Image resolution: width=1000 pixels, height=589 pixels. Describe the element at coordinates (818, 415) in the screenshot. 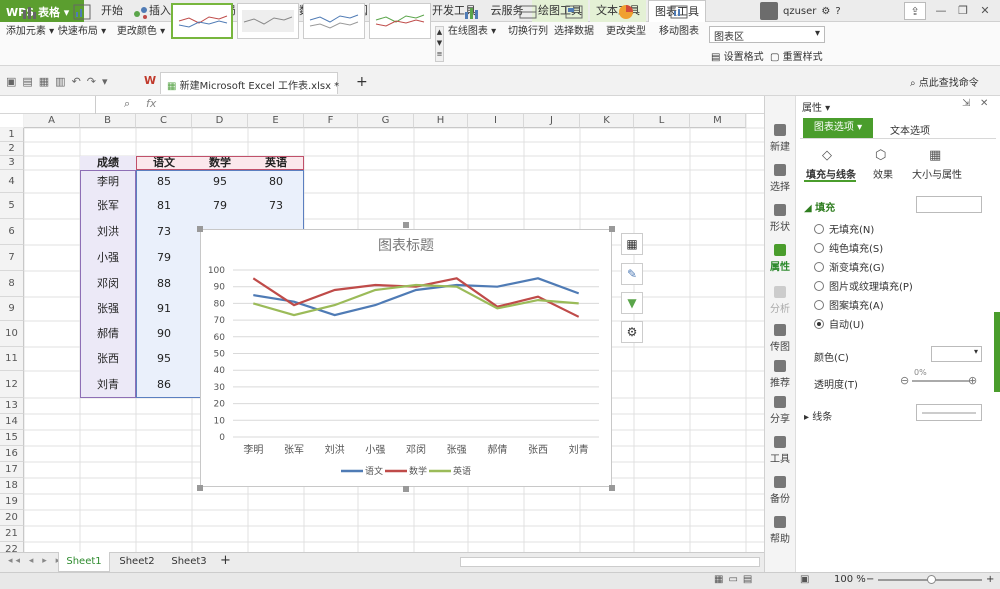

I see `line-section-header: ▸ 线条` at that location.